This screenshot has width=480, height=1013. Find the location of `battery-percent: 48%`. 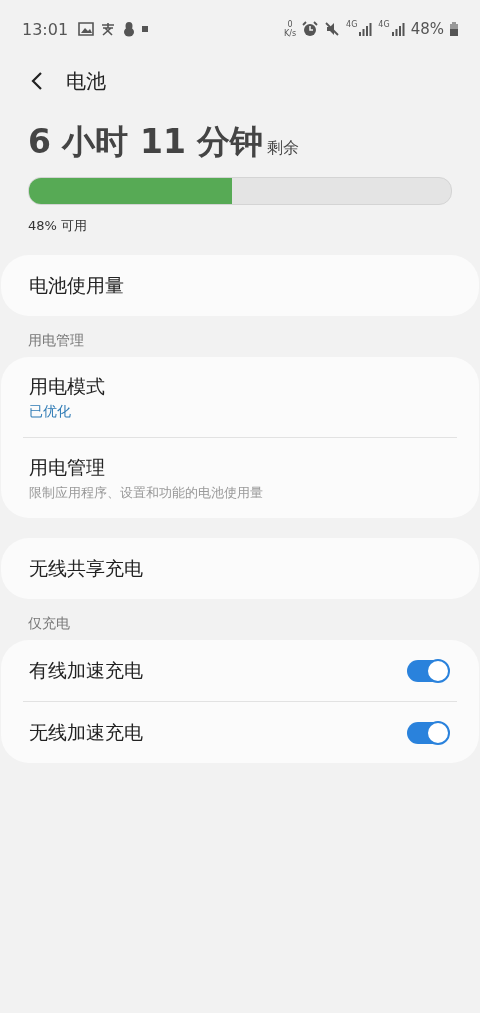

battery-percent: 48% is located at coordinates (427, 29).